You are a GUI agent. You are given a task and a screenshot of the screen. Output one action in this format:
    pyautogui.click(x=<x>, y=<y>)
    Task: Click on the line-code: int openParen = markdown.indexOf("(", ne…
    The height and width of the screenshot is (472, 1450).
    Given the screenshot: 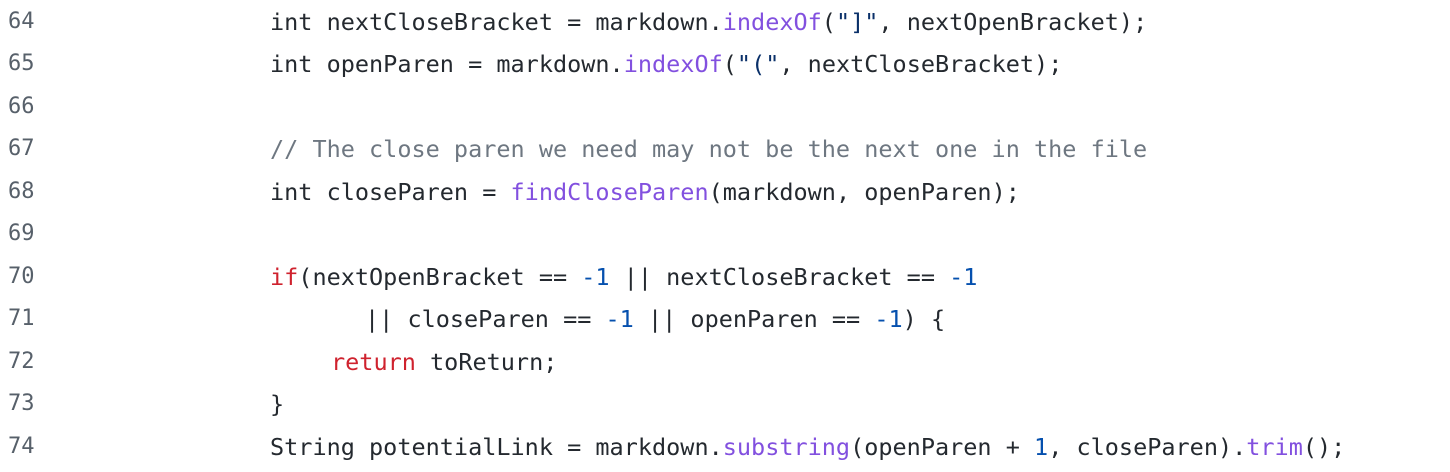 What is the action you would take?
    pyautogui.click(x=666, y=64)
    